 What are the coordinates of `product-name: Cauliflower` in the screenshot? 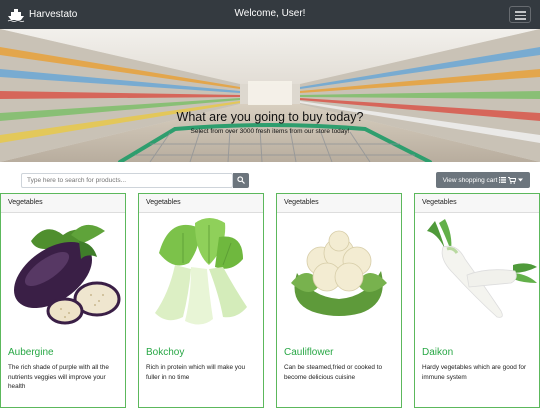 It's located at (308, 352).